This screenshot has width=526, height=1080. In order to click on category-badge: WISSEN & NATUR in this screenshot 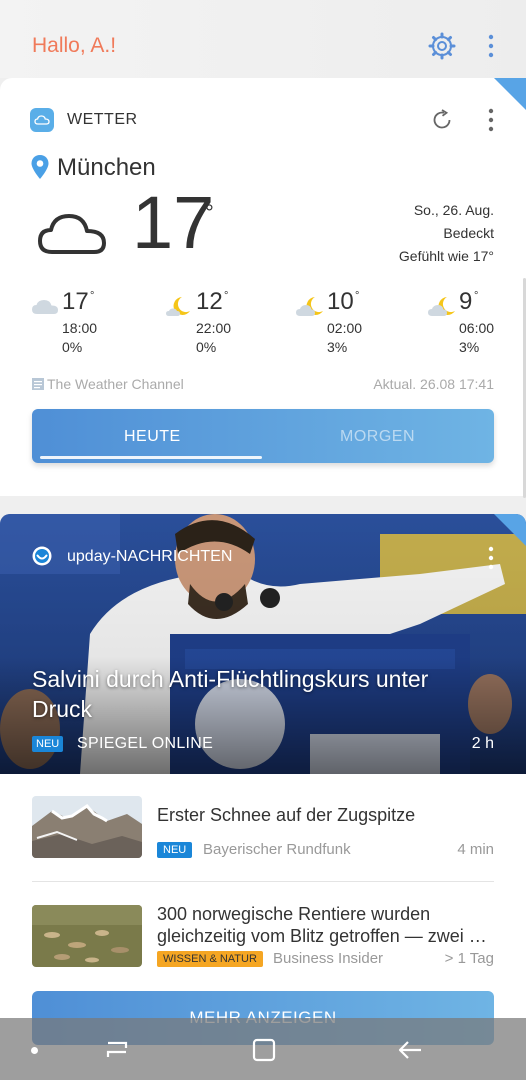, I will do `click(210, 959)`.